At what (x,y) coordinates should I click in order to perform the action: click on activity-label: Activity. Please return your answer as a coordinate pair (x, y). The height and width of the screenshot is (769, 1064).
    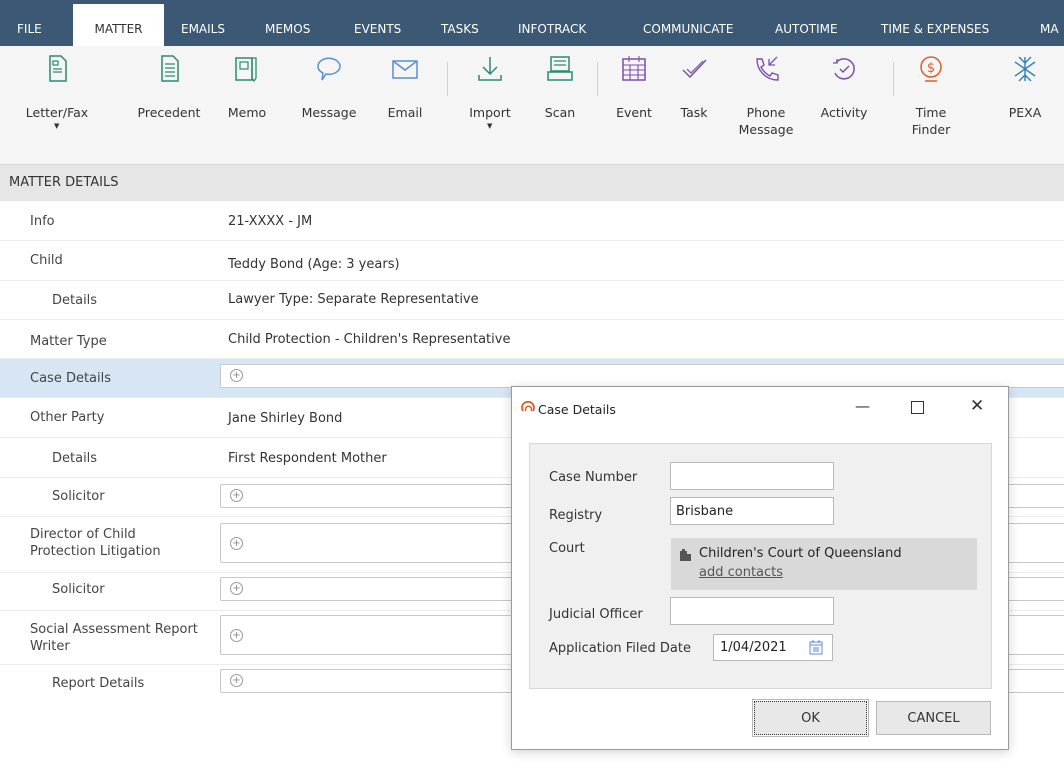
    Looking at the image, I should click on (844, 112).